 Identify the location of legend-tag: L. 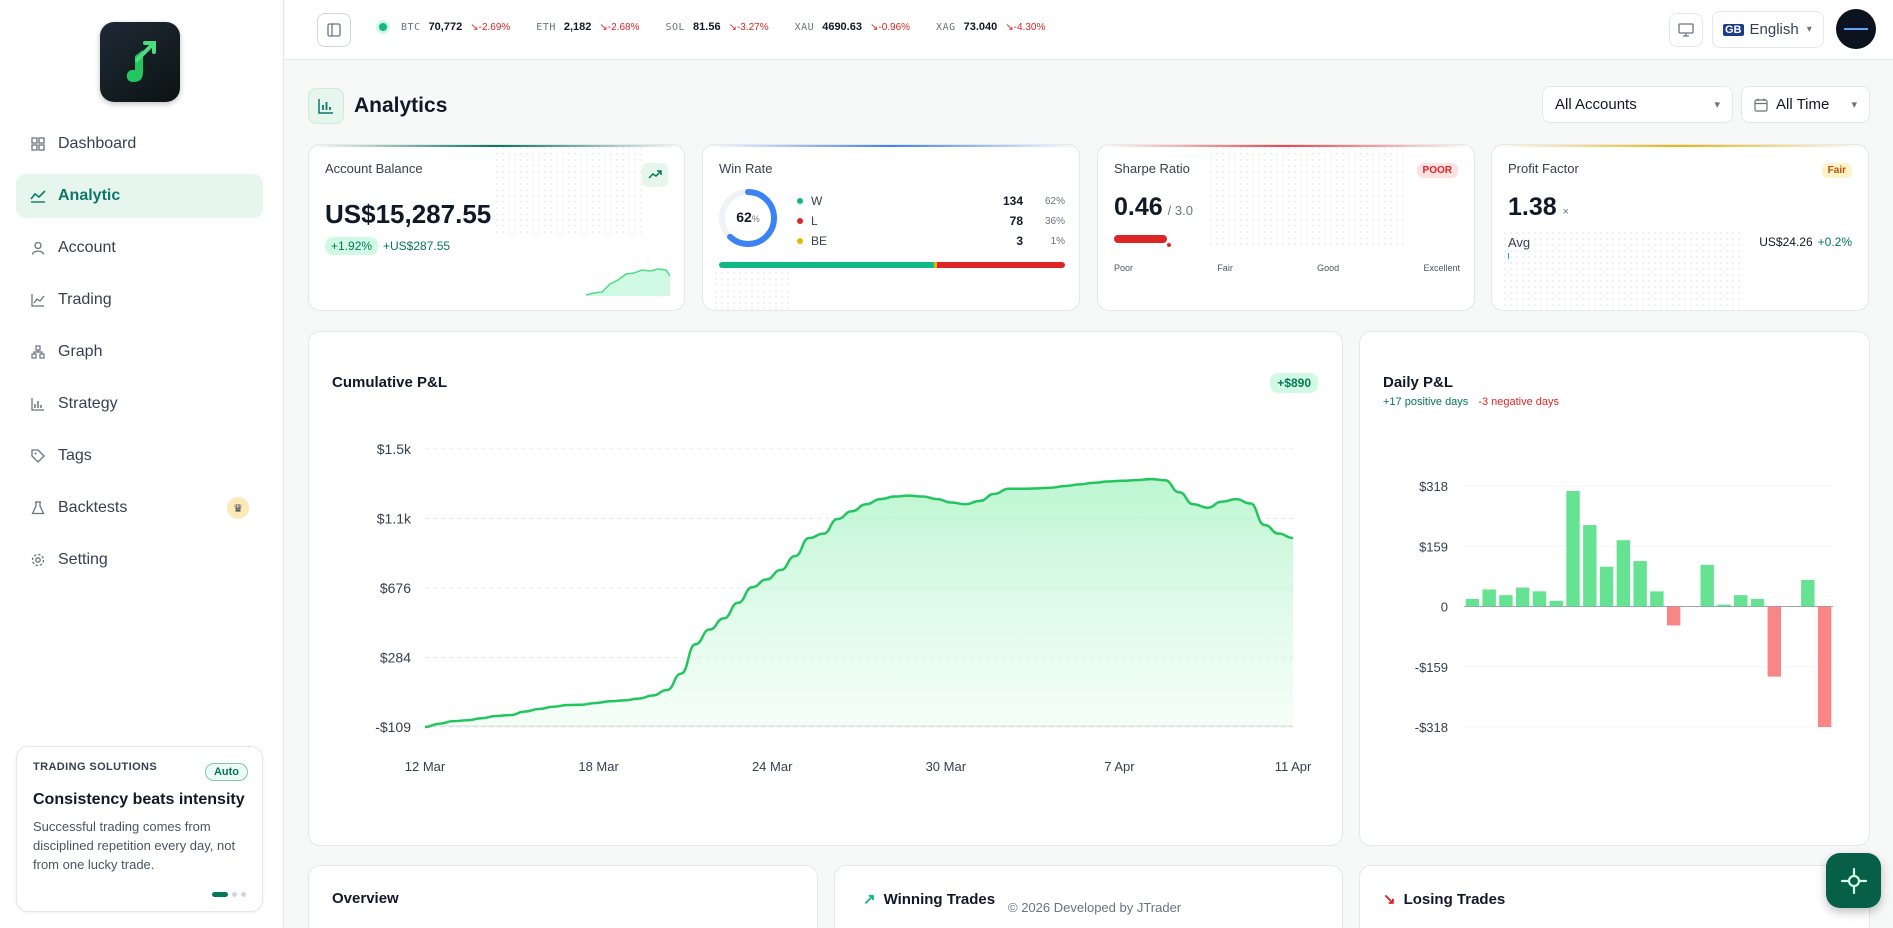
(814, 221).